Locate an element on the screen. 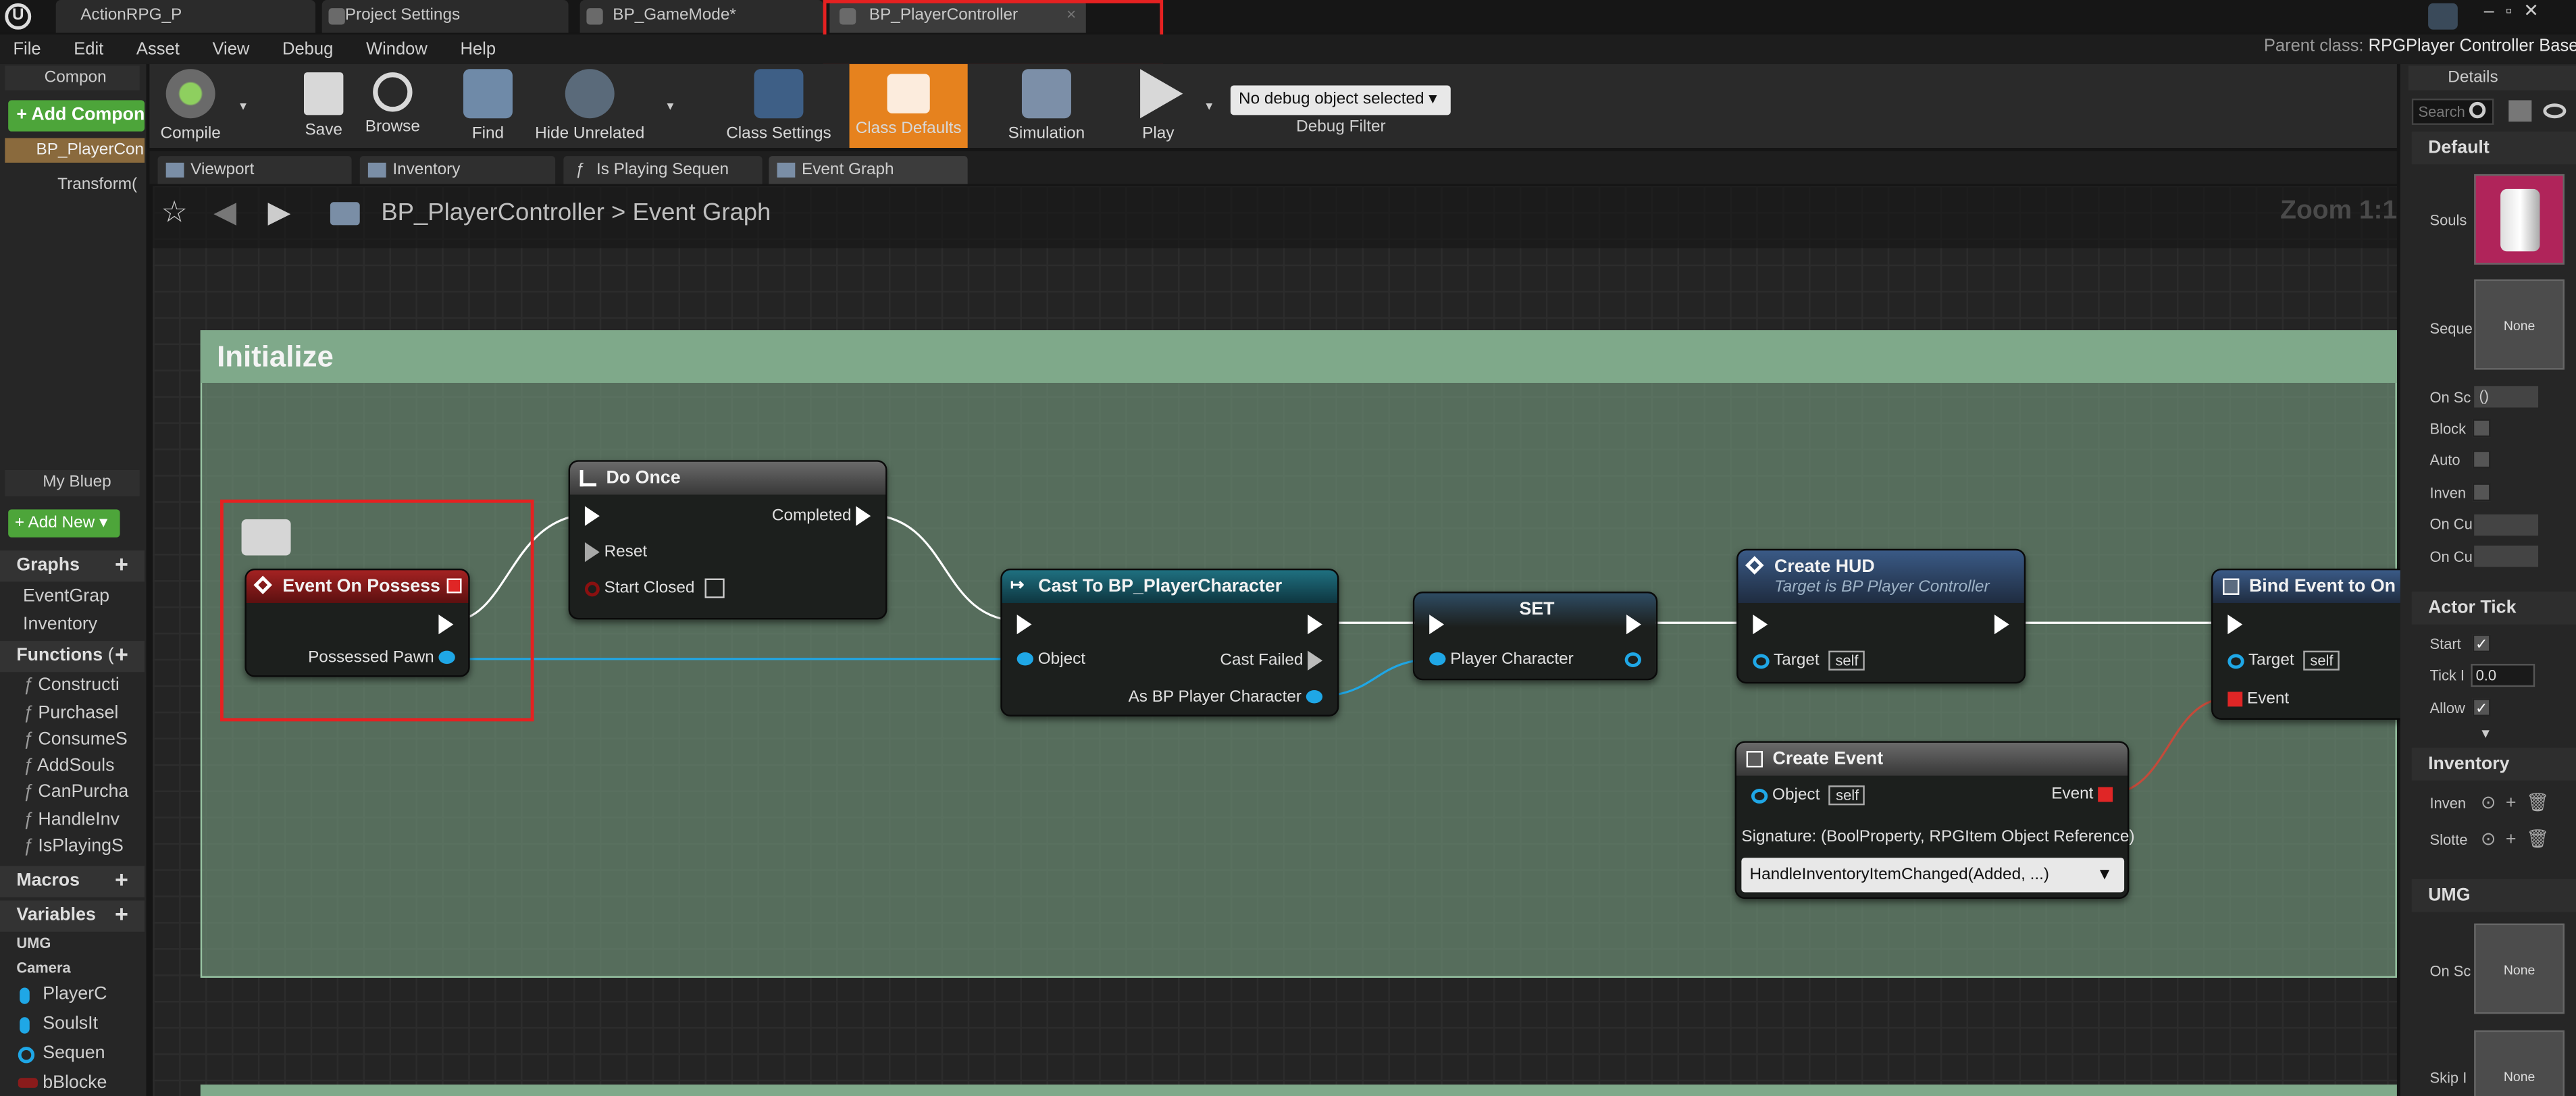 The image size is (2576, 1096). block-label: Block is located at coordinates (2448, 429).